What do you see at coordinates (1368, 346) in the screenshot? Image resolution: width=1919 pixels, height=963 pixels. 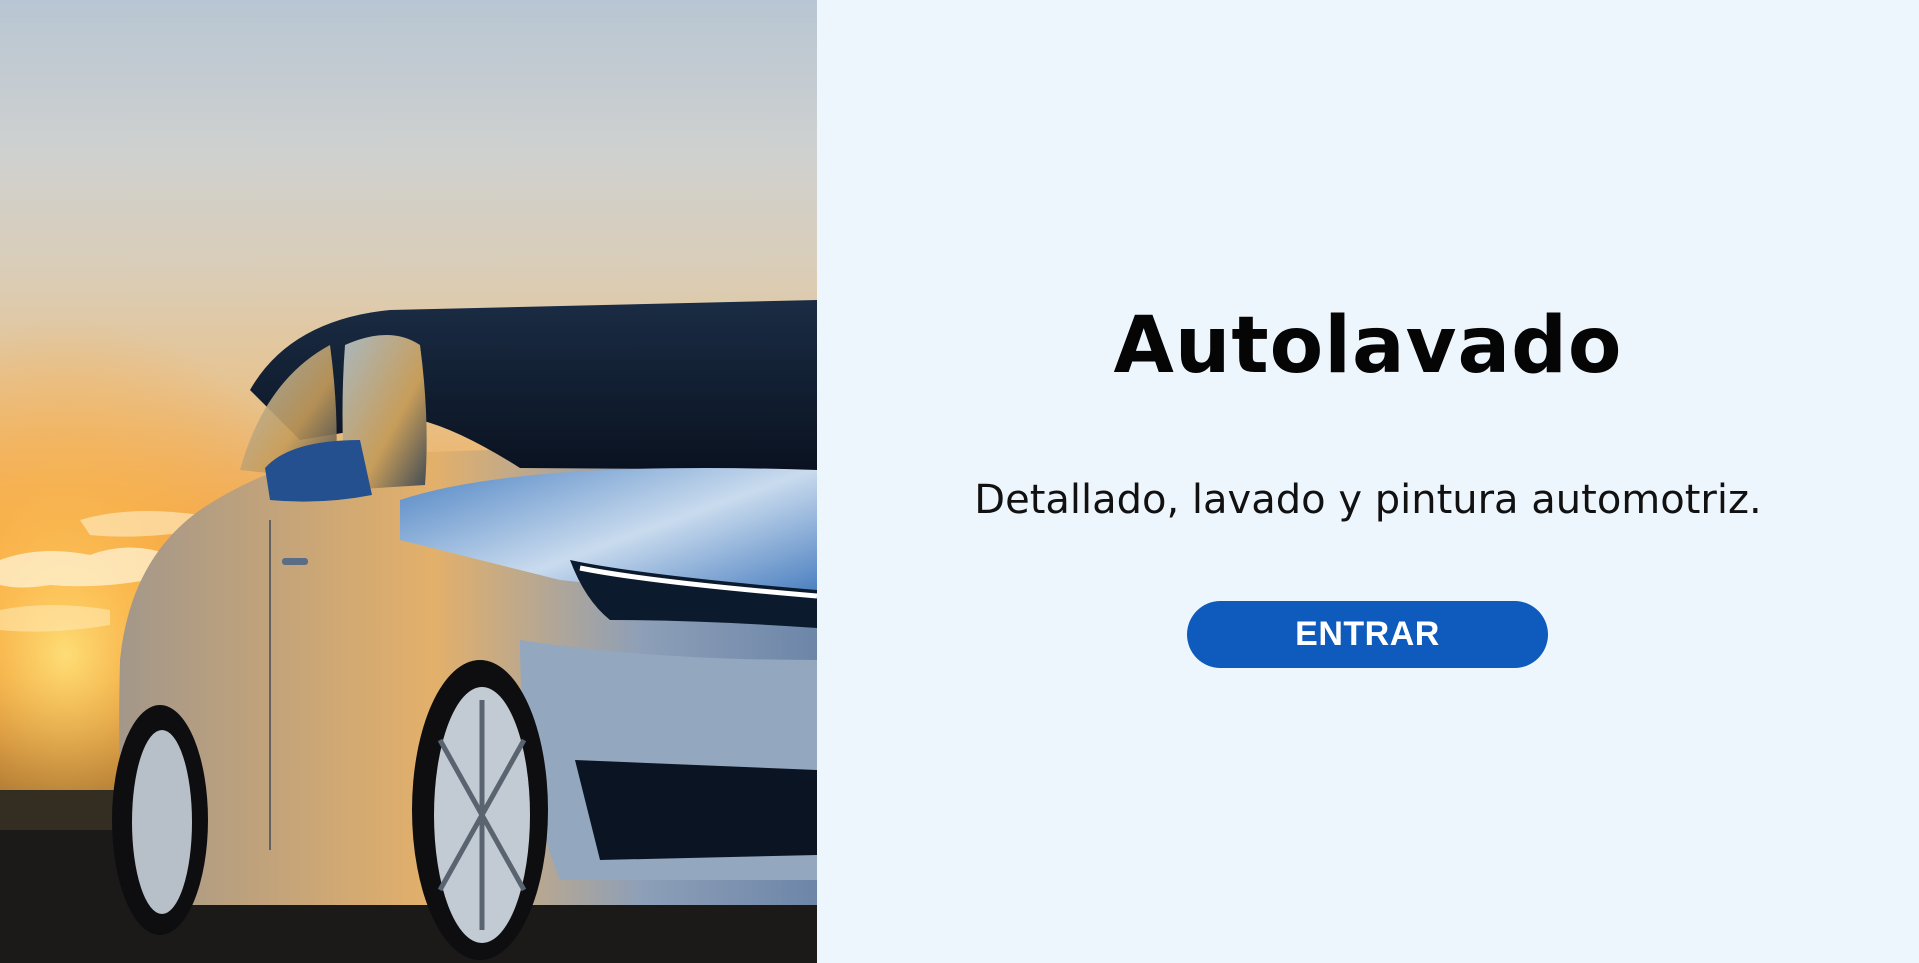 I see `page-title: Autolavado` at bounding box center [1368, 346].